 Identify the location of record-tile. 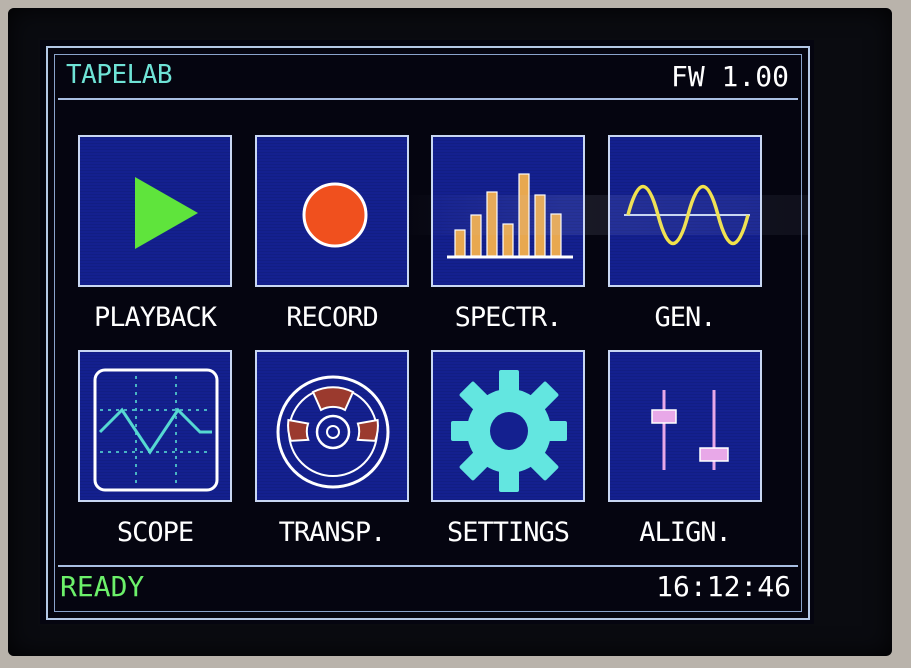
(332, 211).